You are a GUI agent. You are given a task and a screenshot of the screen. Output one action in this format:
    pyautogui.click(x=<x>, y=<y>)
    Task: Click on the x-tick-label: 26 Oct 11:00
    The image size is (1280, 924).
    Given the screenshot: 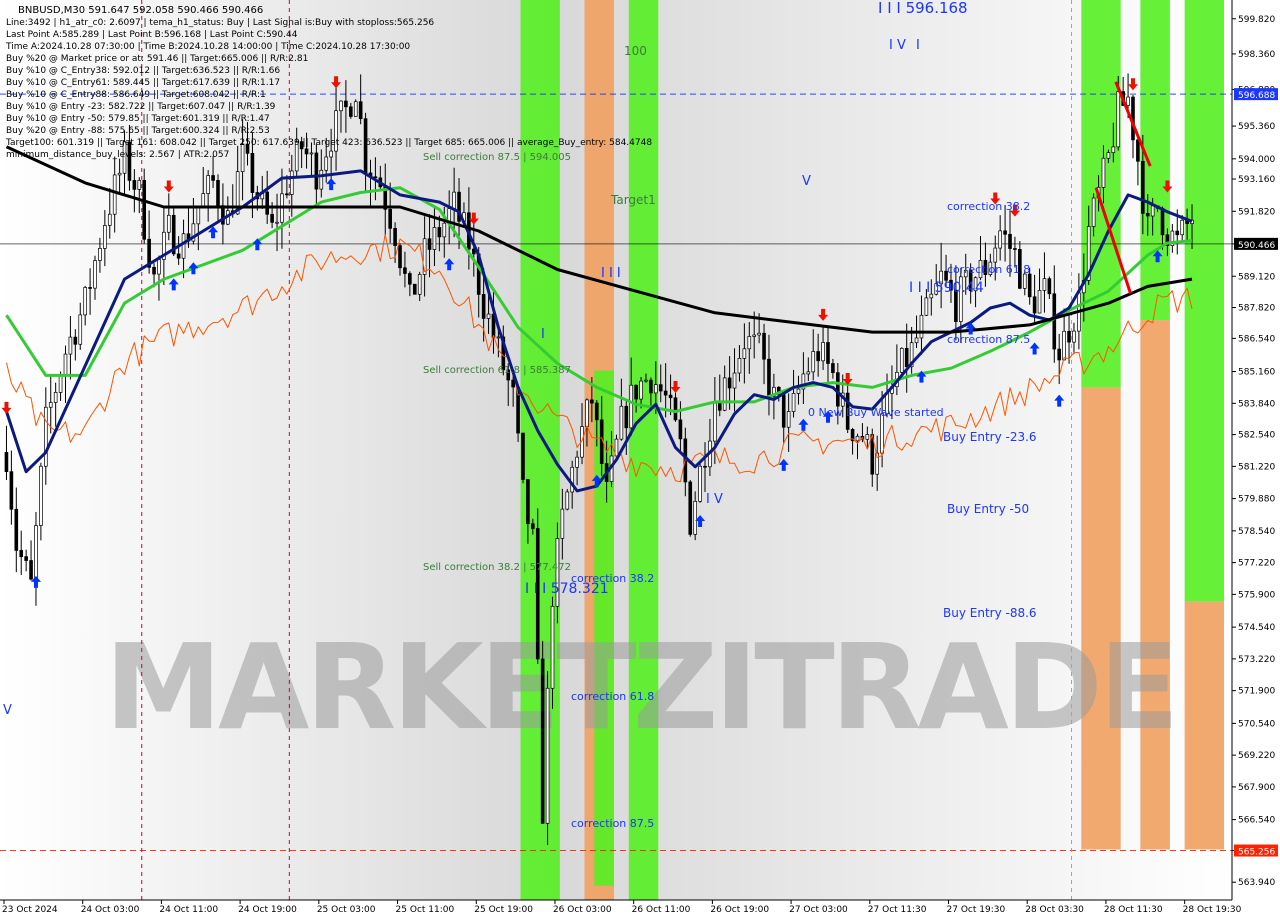 What is the action you would take?
    pyautogui.click(x=661, y=910)
    